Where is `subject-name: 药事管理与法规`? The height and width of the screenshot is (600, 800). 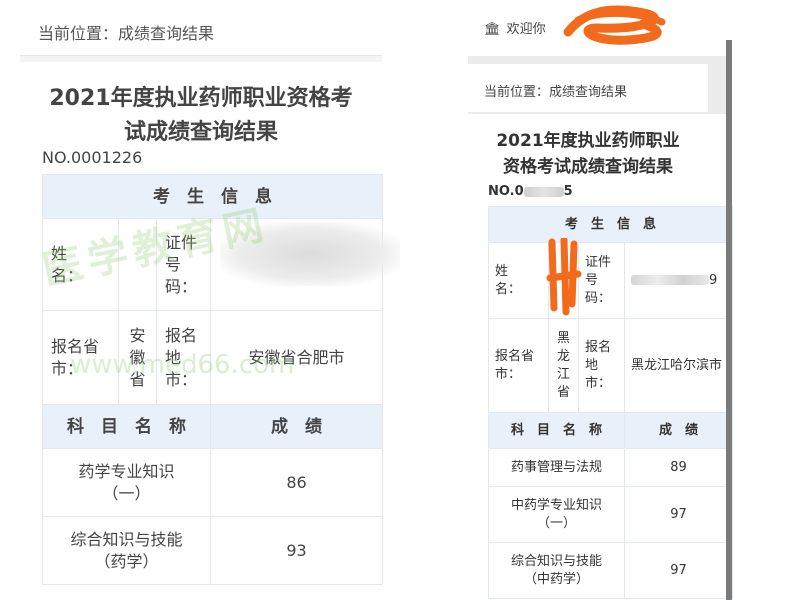 subject-name: 药事管理与法规 is located at coordinates (556, 467).